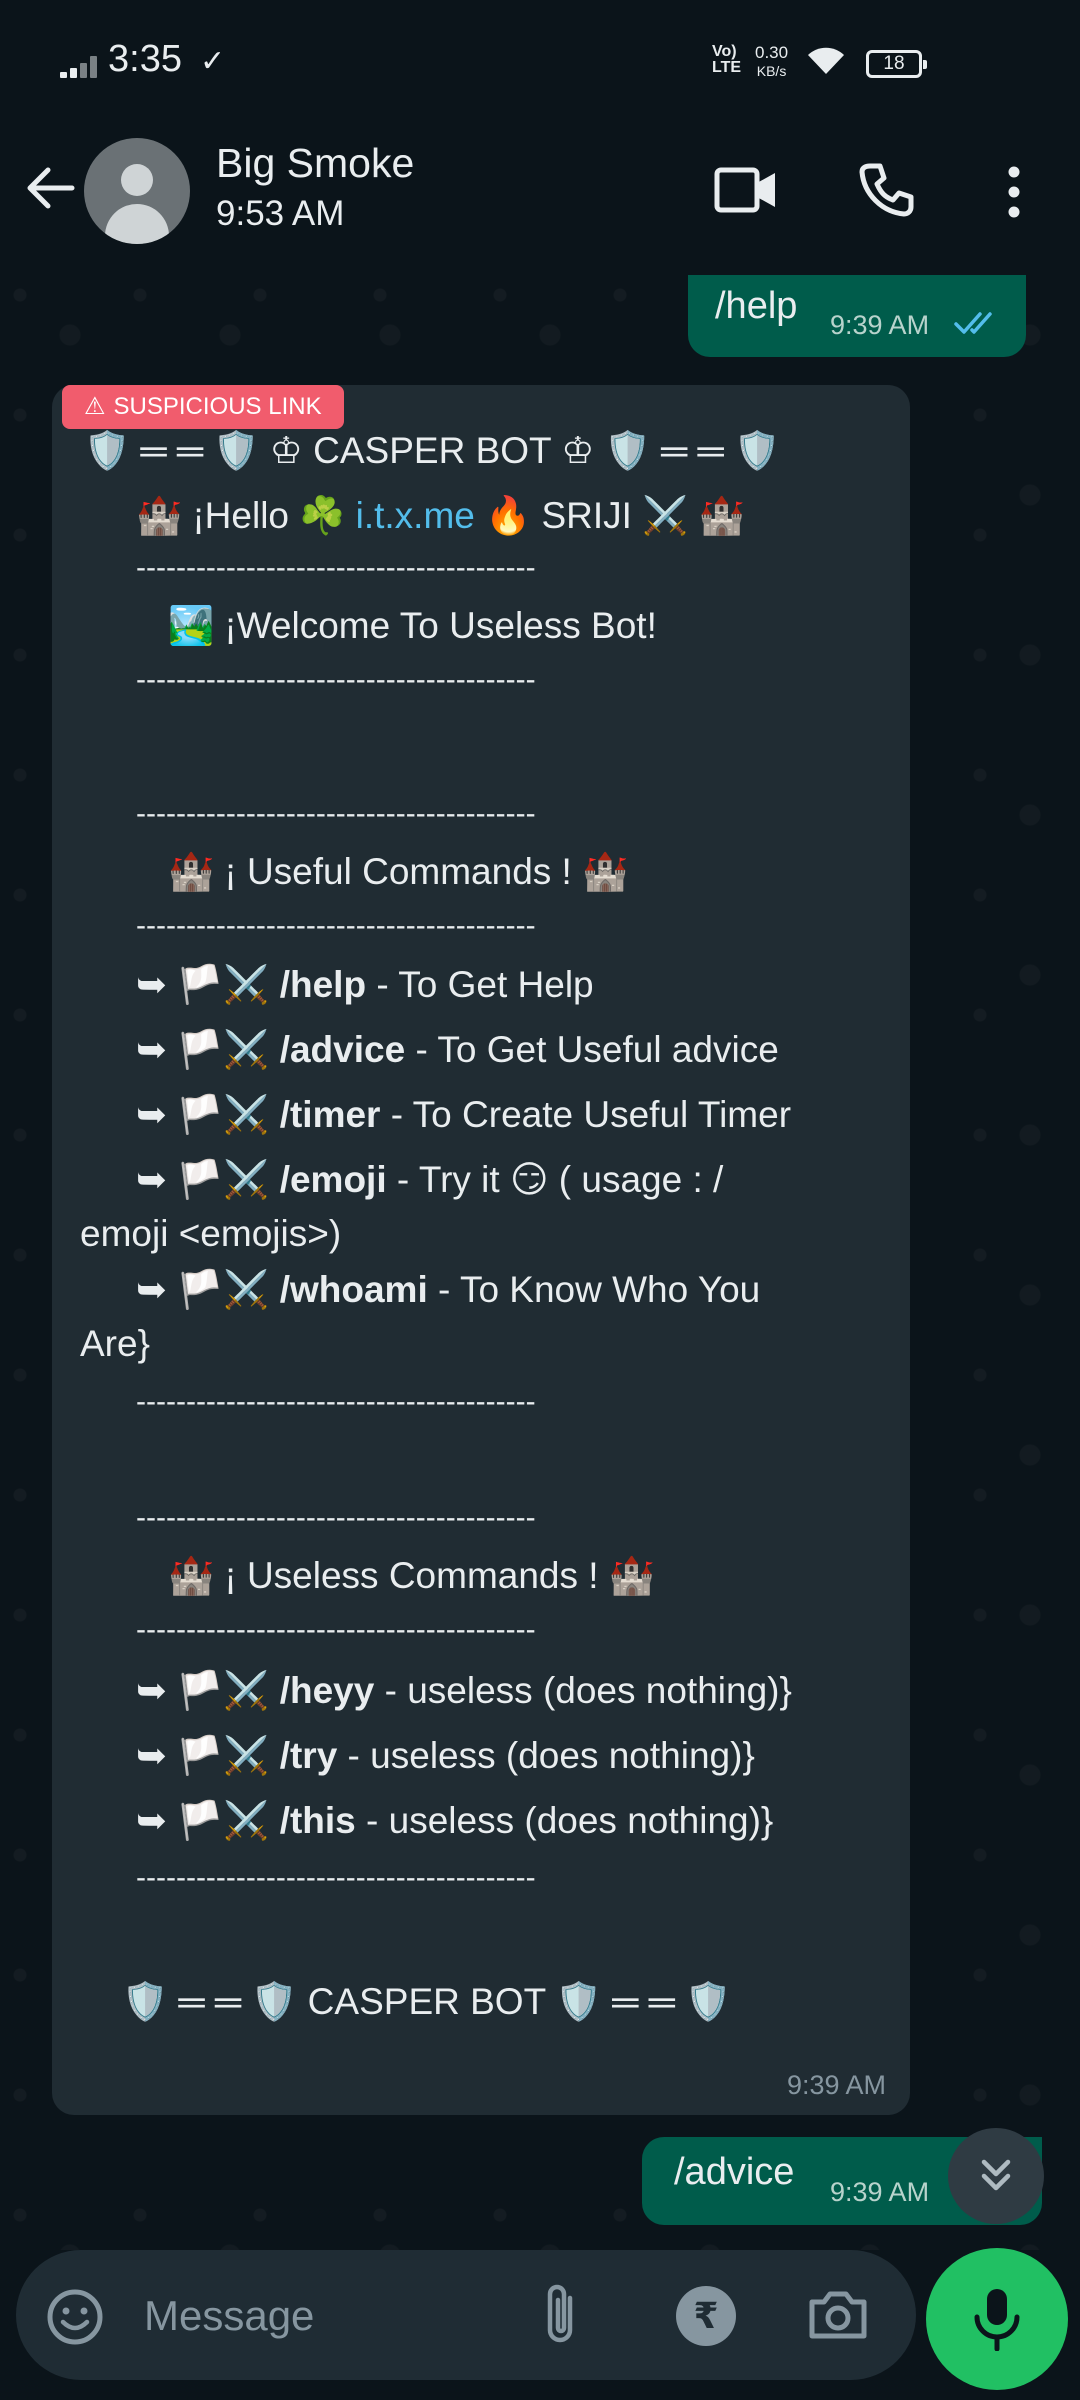  I want to click on scroll-to-bottom-button, so click(996, 2176).